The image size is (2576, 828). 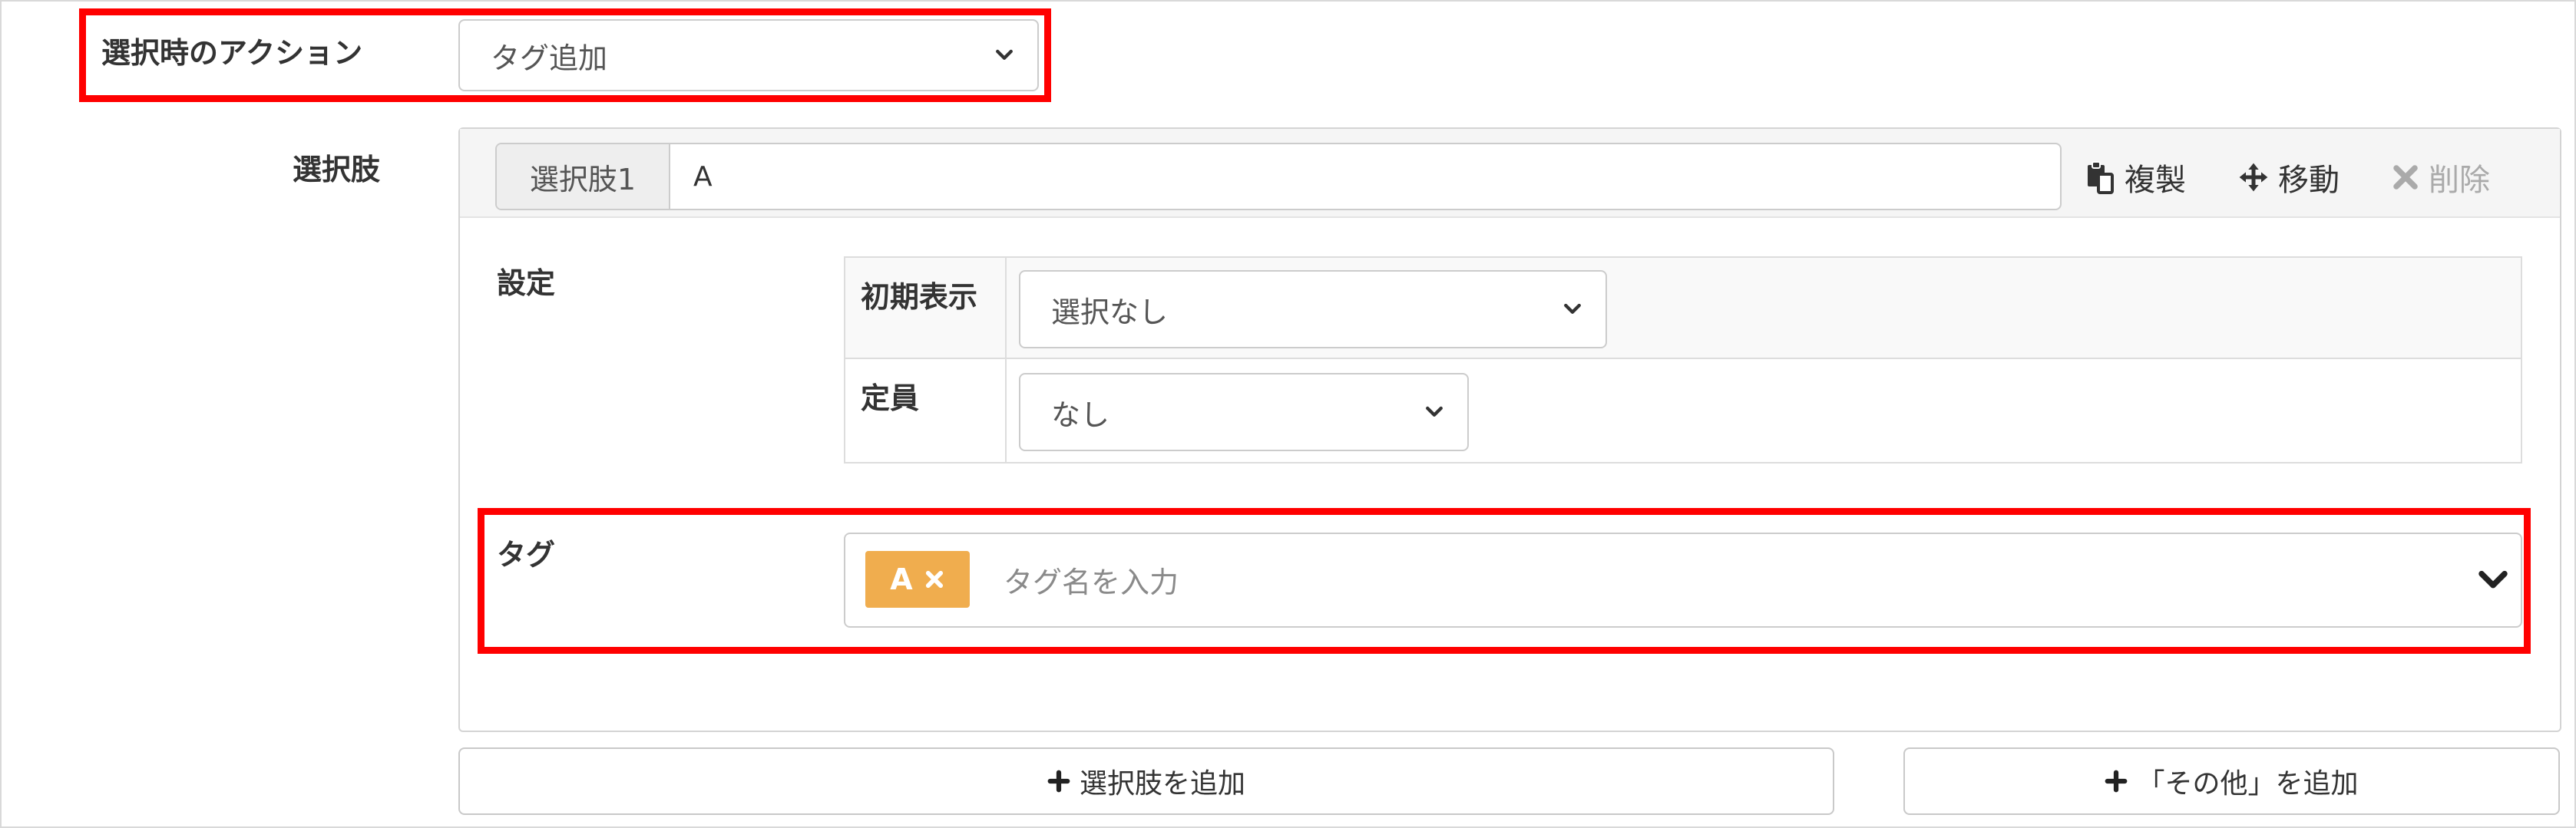 What do you see at coordinates (1110, 312) in the screenshot?
I see `initial-display-value: 選択なし` at bounding box center [1110, 312].